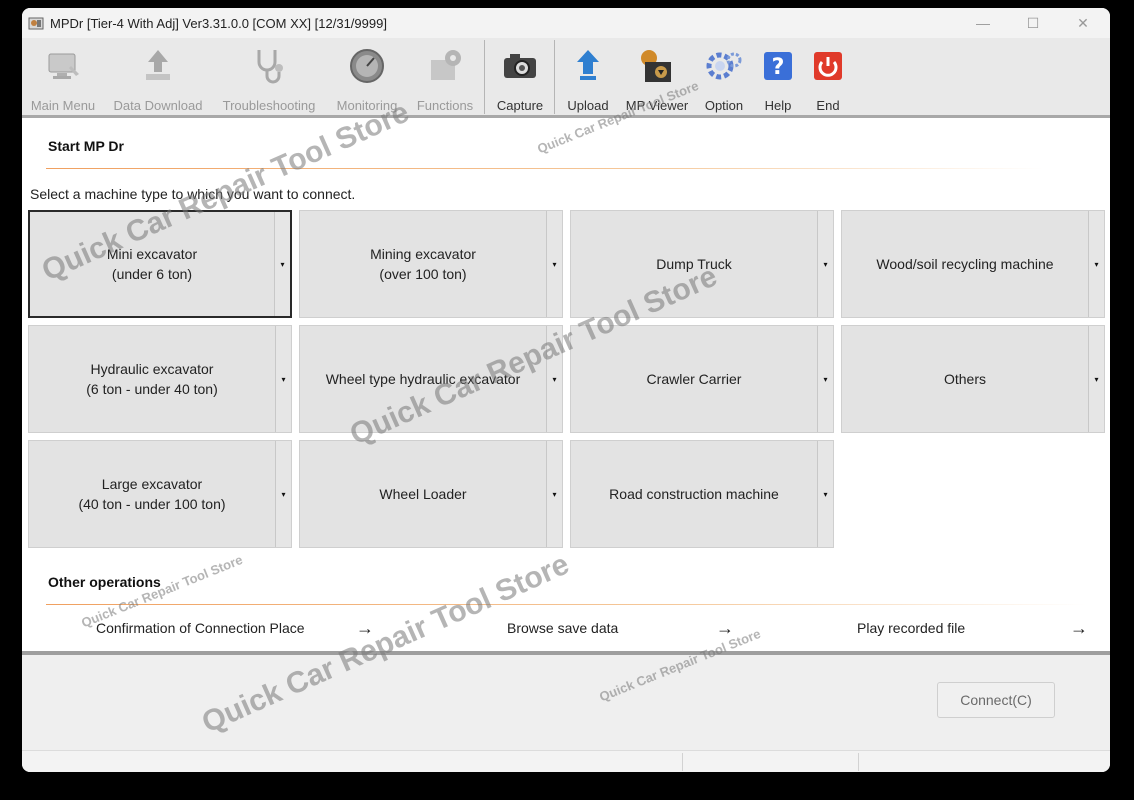 Image resolution: width=1134 pixels, height=800 pixels. What do you see at coordinates (367, 105) in the screenshot?
I see `monitoring-label: Monitoring` at bounding box center [367, 105].